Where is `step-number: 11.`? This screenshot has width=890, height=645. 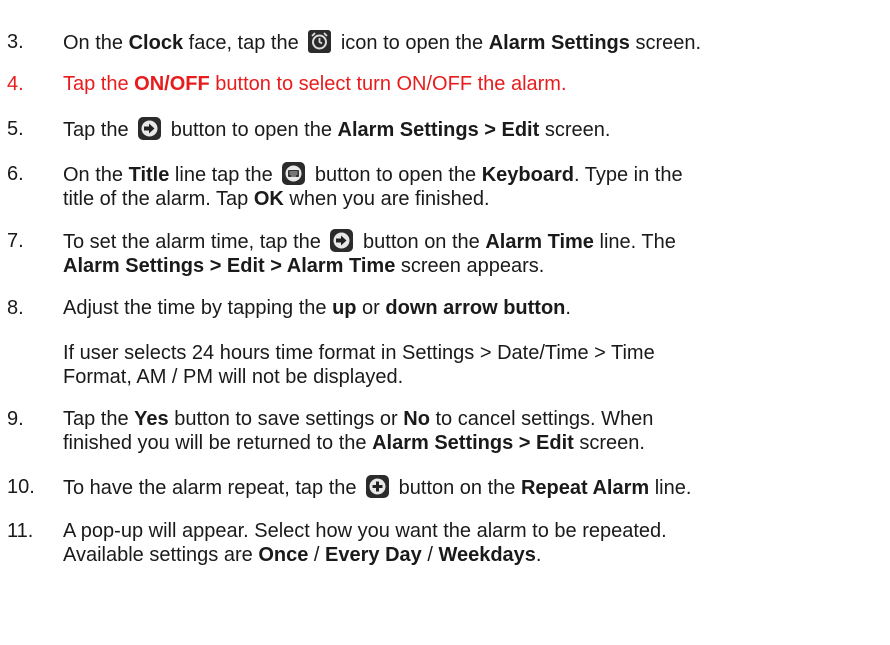
step-number: 11. is located at coordinates (20, 531).